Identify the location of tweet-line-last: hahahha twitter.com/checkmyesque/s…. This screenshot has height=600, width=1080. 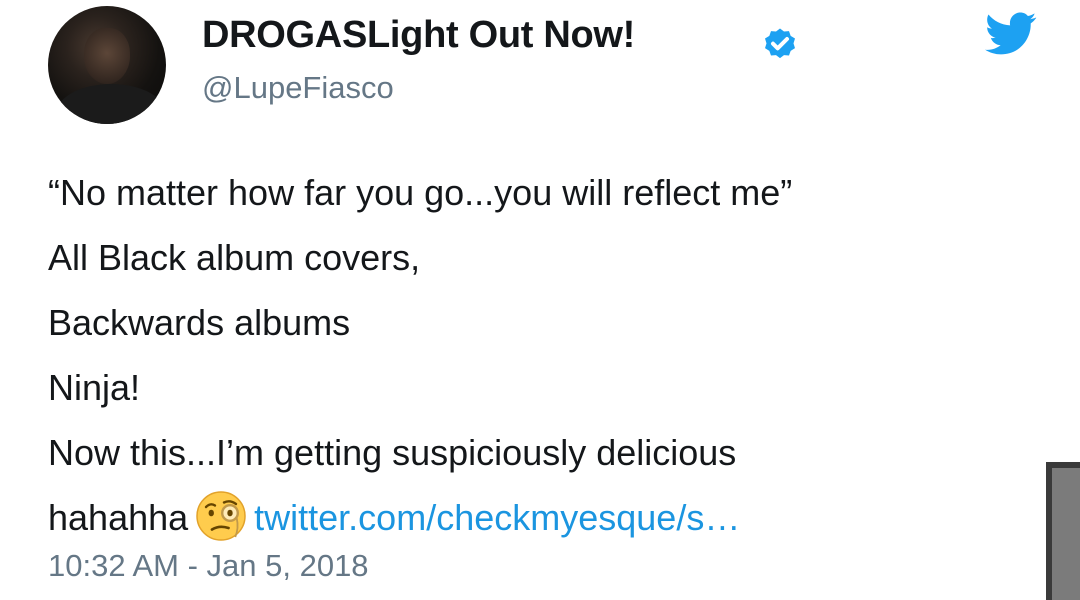
(538, 517).